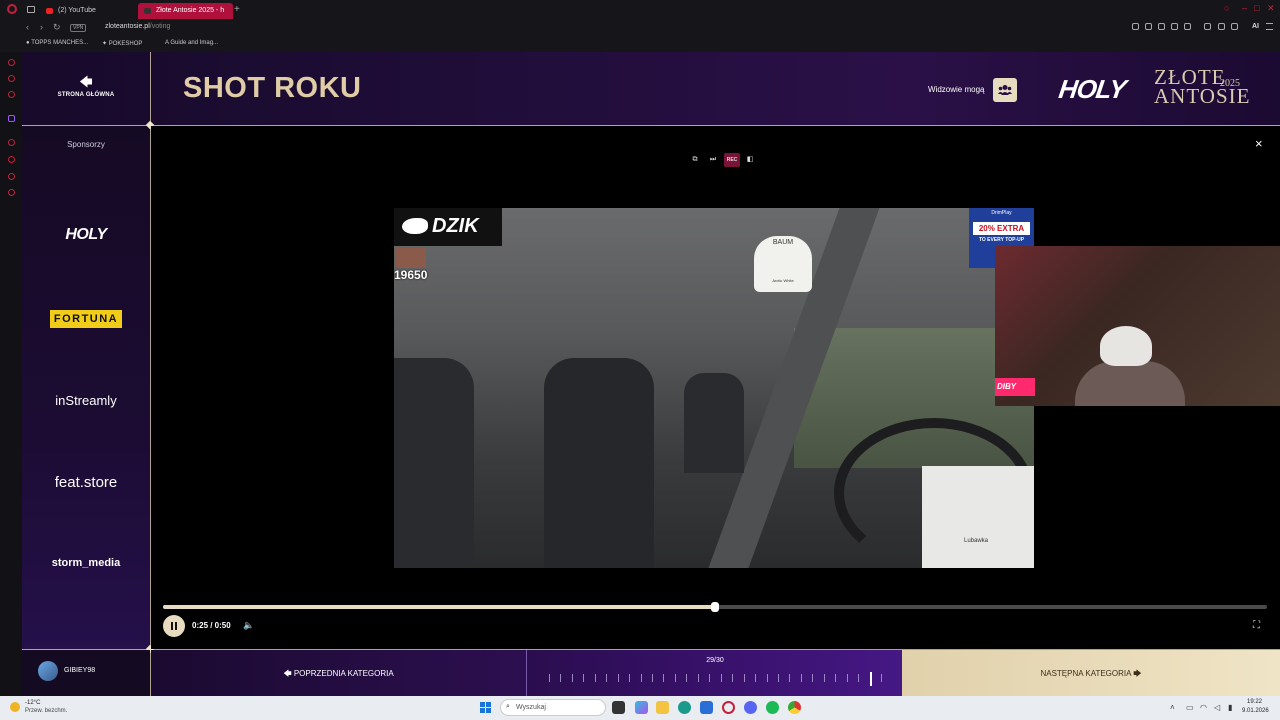 The width and height of the screenshot is (1280, 720). I want to click on fullscreen-icon: ⛶, so click(1256, 625).